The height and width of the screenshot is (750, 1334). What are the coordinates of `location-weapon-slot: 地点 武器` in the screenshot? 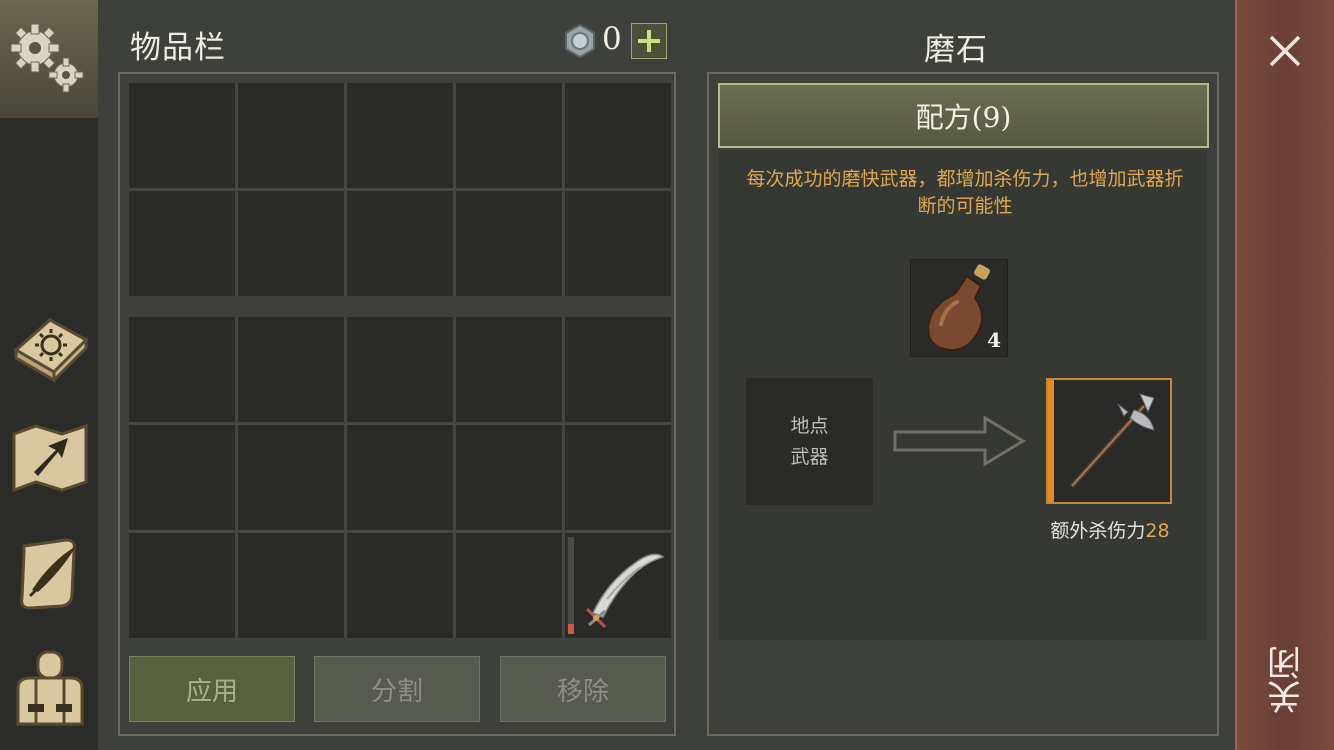 It's located at (809, 441).